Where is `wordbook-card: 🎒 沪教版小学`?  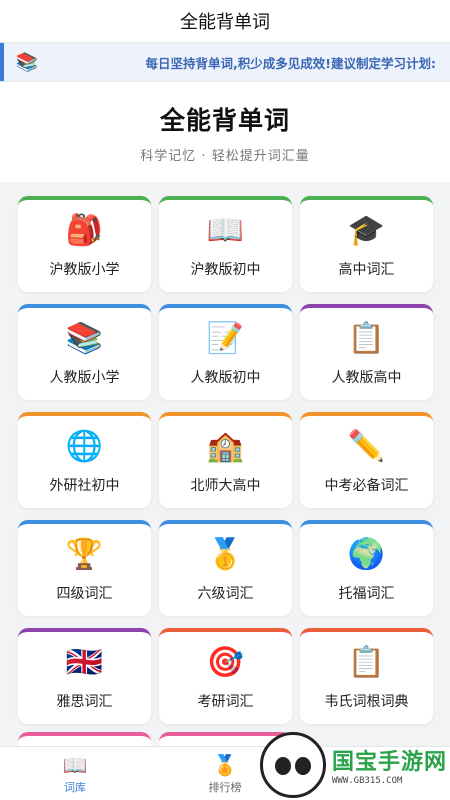
wordbook-card: 🎒 沪教版小学 is located at coordinates (84, 244).